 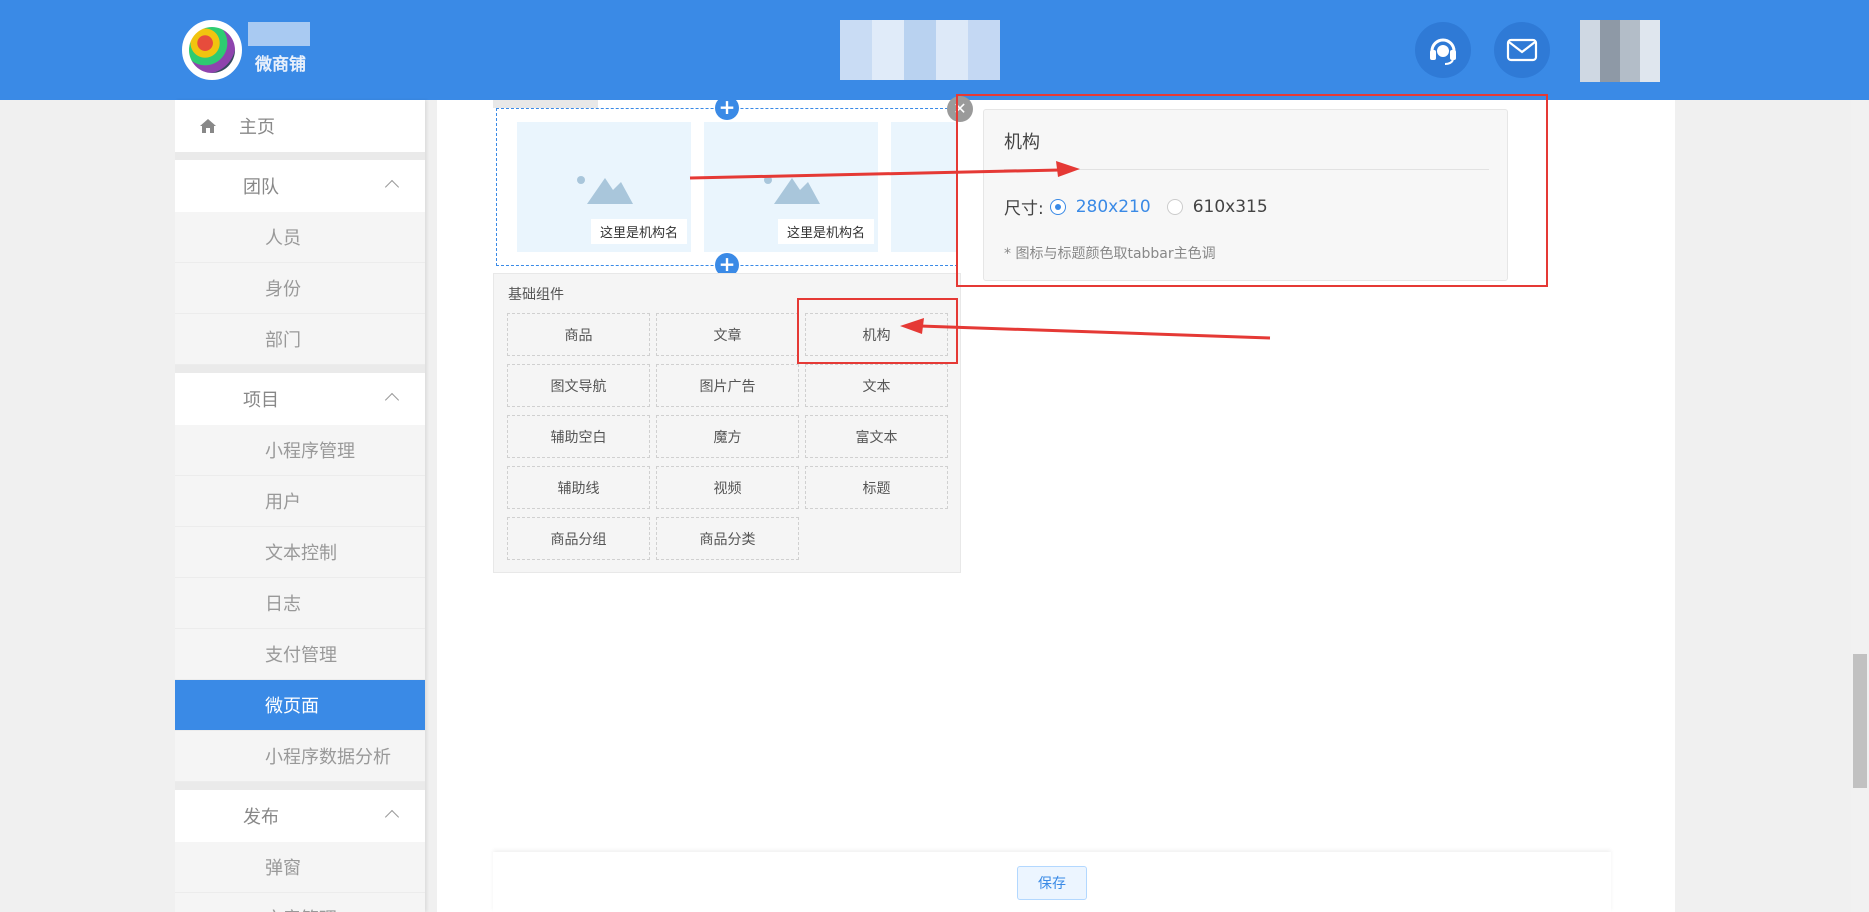 What do you see at coordinates (876, 385) in the screenshot?
I see `component-text: 文本` at bounding box center [876, 385].